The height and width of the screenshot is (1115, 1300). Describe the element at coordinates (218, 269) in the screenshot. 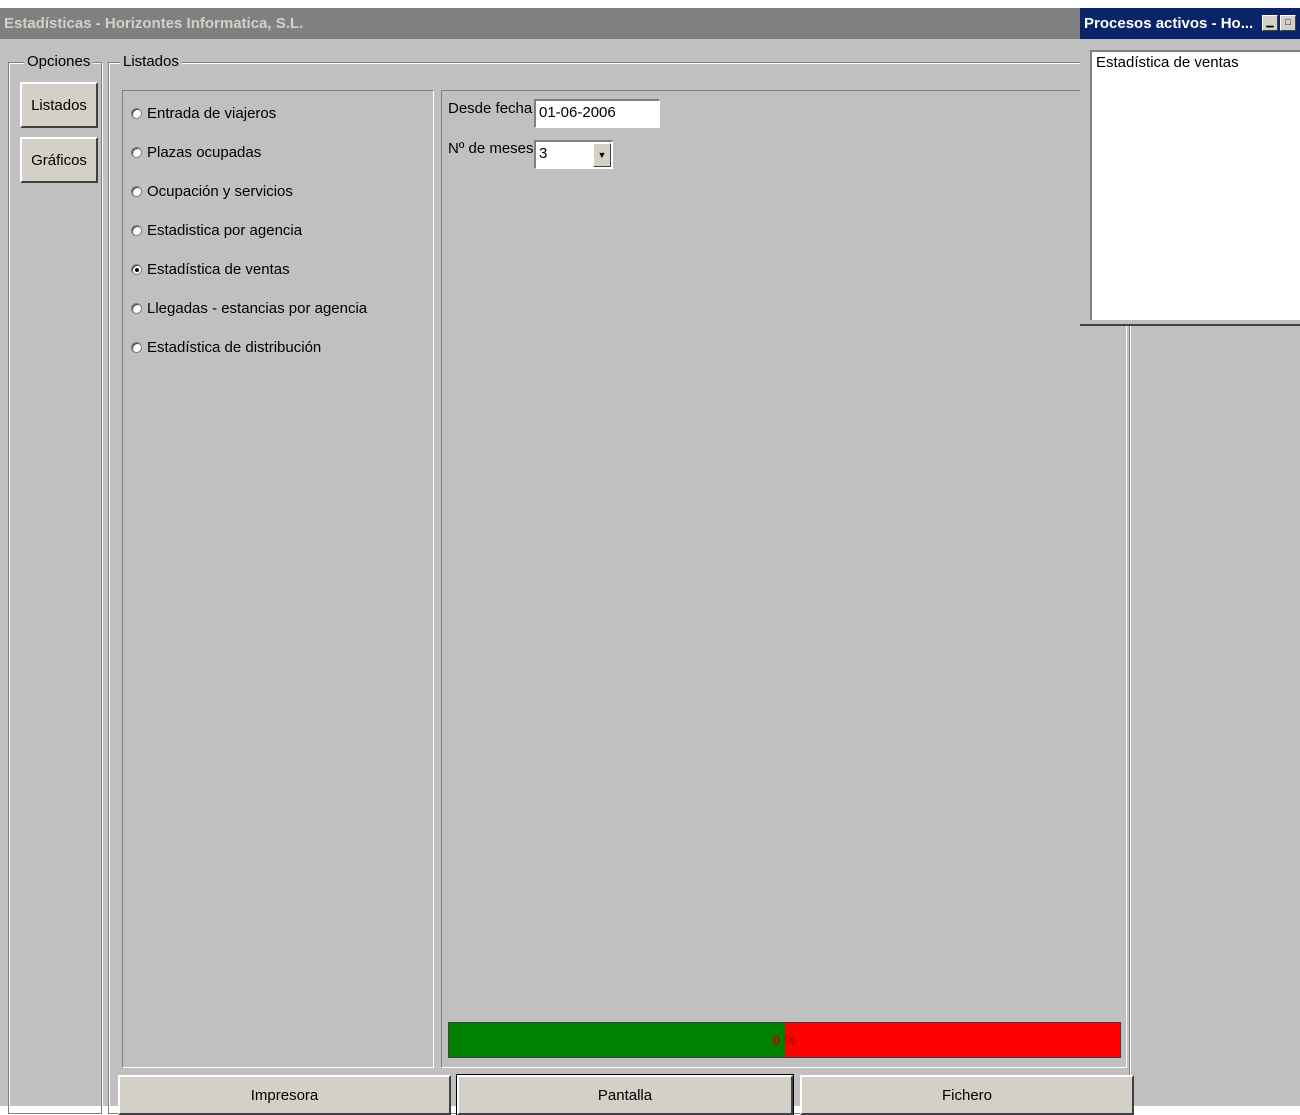

I see `report-option-label: Estadística de ventas` at that location.